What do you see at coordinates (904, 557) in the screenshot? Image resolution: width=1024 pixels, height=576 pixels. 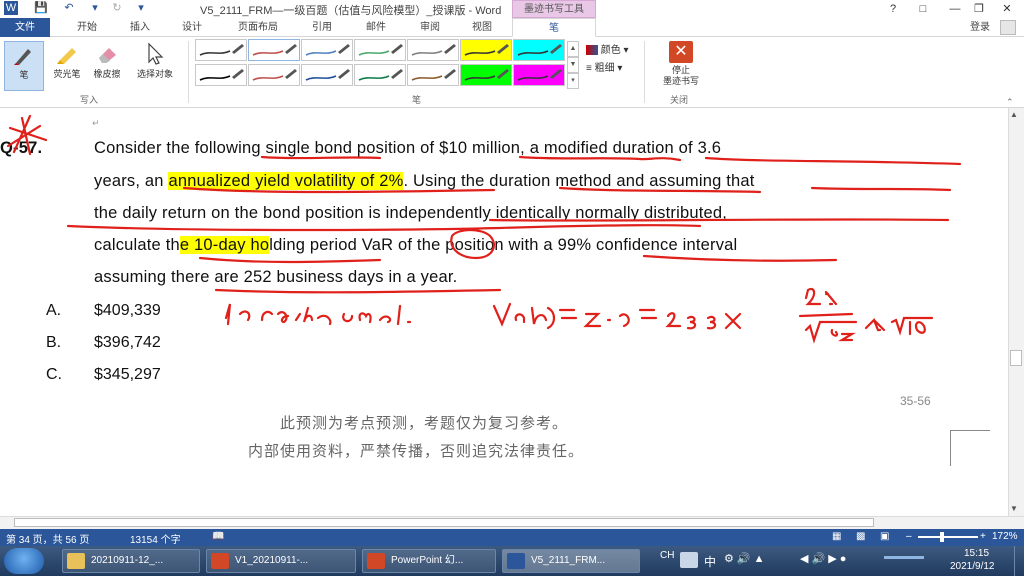 I see `volume-slider` at bounding box center [904, 557].